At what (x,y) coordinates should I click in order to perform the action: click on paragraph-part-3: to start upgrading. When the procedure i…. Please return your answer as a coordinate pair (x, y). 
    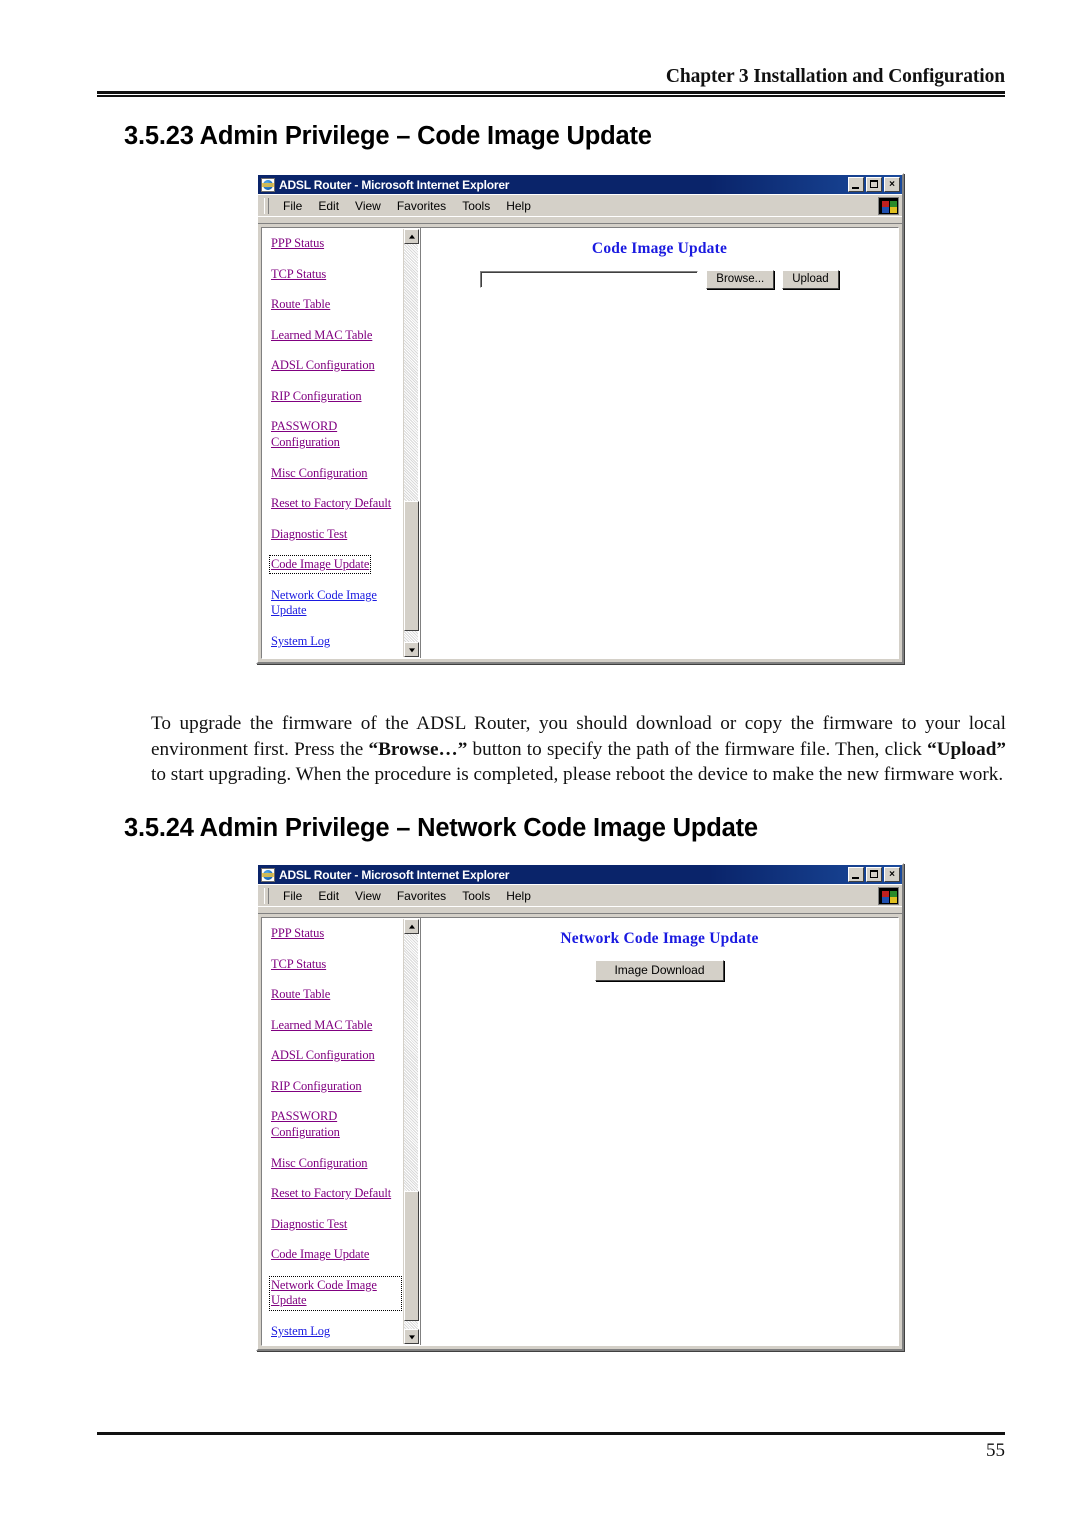
    Looking at the image, I should click on (577, 775).